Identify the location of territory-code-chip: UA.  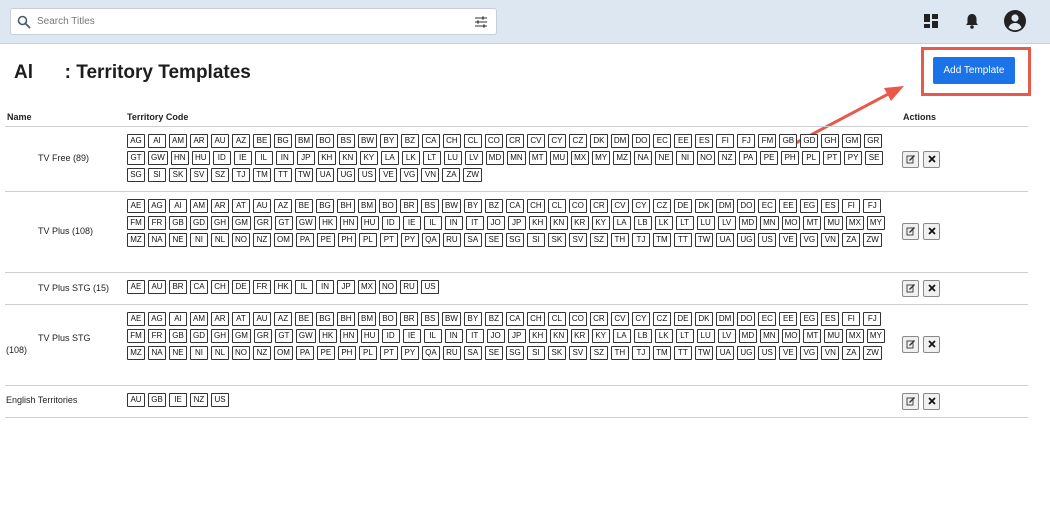
(725, 240).